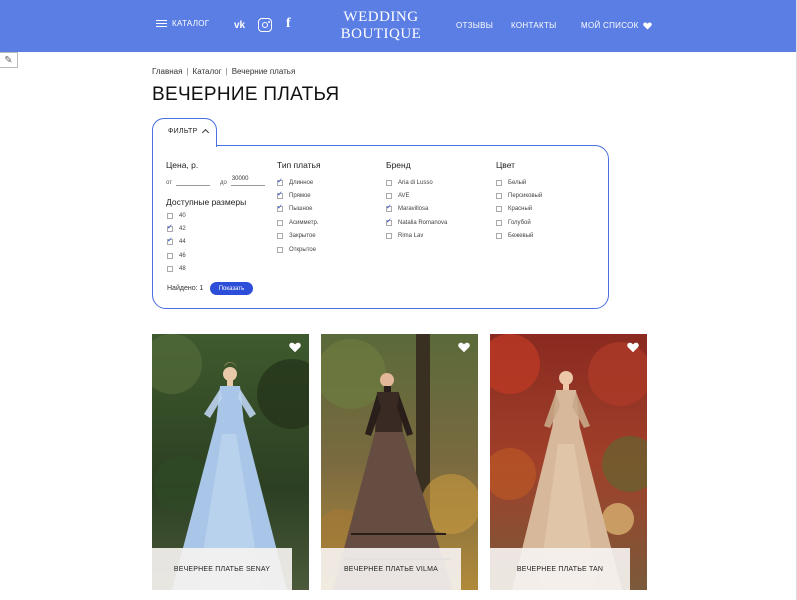 This screenshot has width=797, height=600. I want to click on dress-type-option: Открытое, so click(299, 249).